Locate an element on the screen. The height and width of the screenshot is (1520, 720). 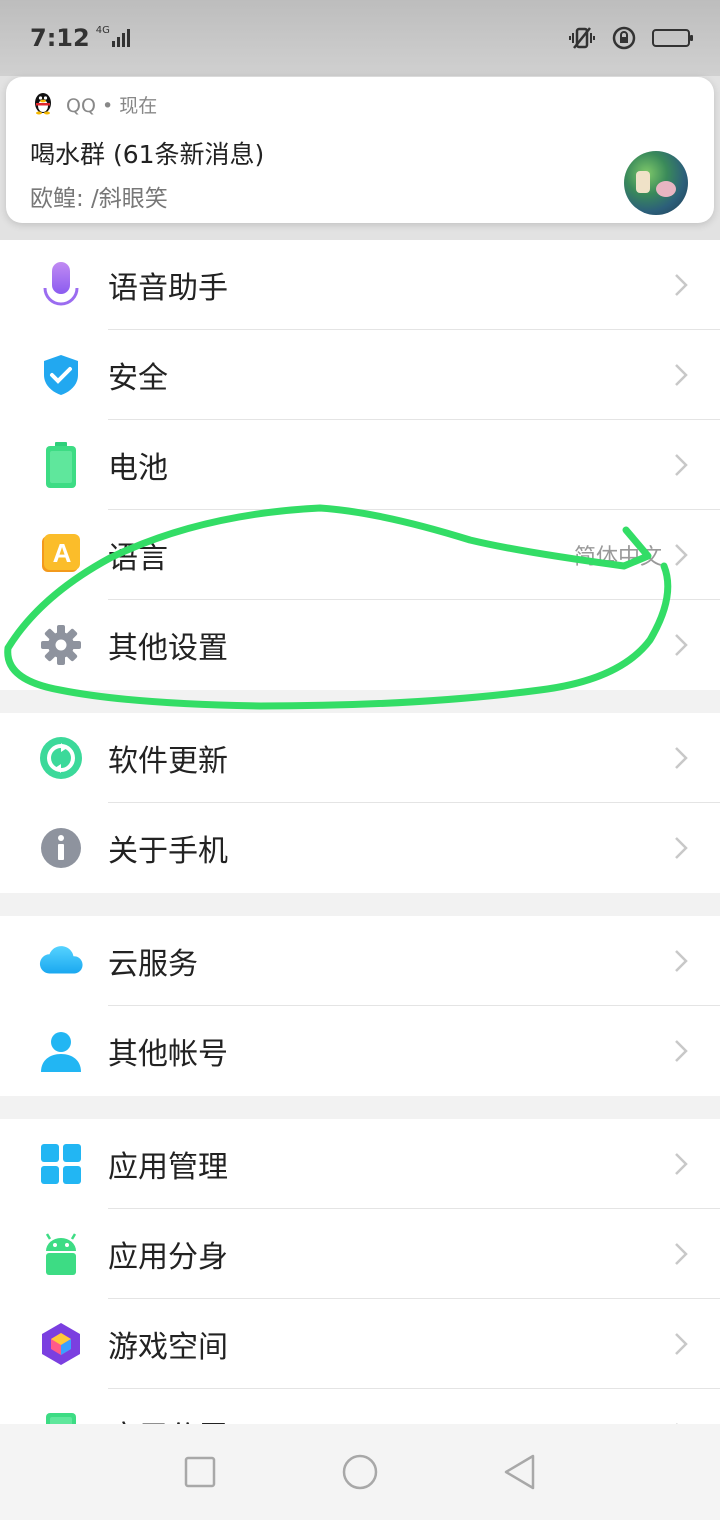
setting-other-settings: 其他设置 is located at coordinates (360, 645).